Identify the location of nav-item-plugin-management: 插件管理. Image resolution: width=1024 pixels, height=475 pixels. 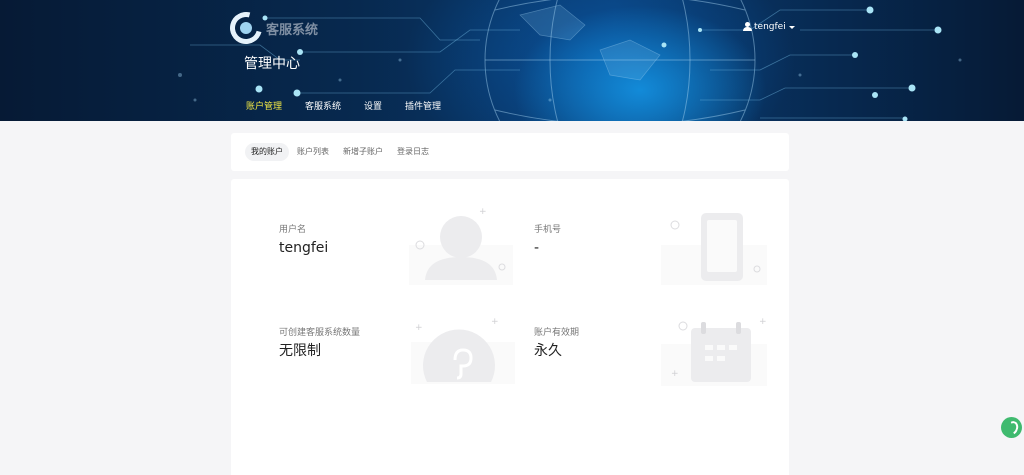
(423, 108).